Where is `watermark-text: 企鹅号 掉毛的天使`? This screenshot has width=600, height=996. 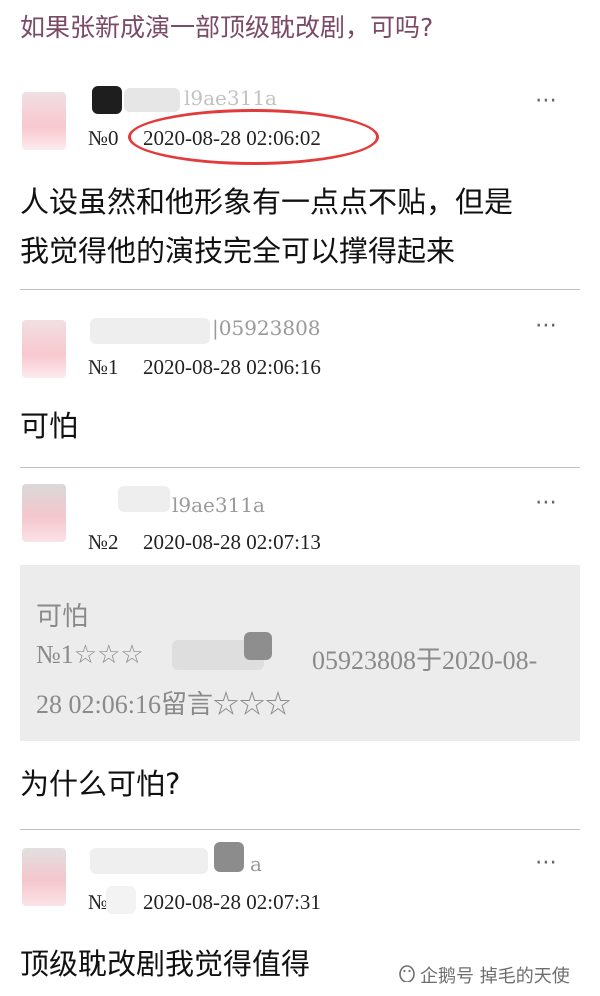 watermark-text: 企鹅号 掉毛的天使 is located at coordinates (495, 976).